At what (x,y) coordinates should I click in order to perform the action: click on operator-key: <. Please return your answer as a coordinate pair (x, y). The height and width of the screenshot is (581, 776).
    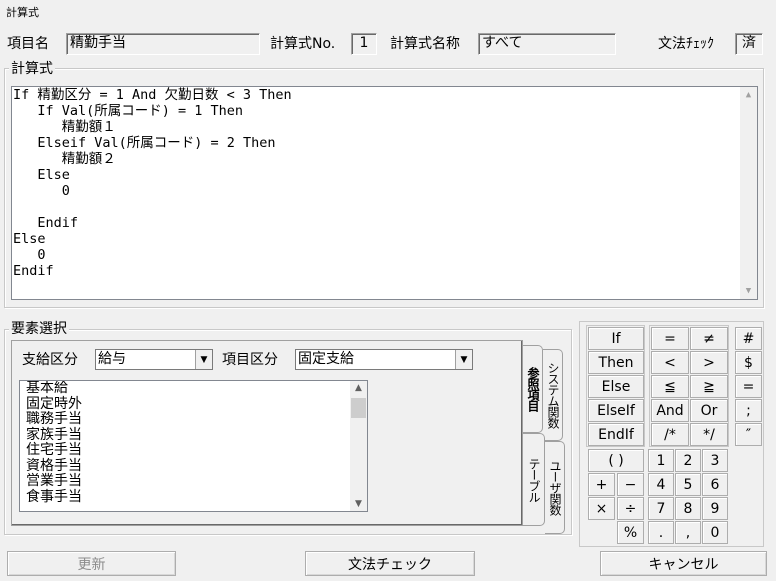
    Looking at the image, I should click on (670, 362).